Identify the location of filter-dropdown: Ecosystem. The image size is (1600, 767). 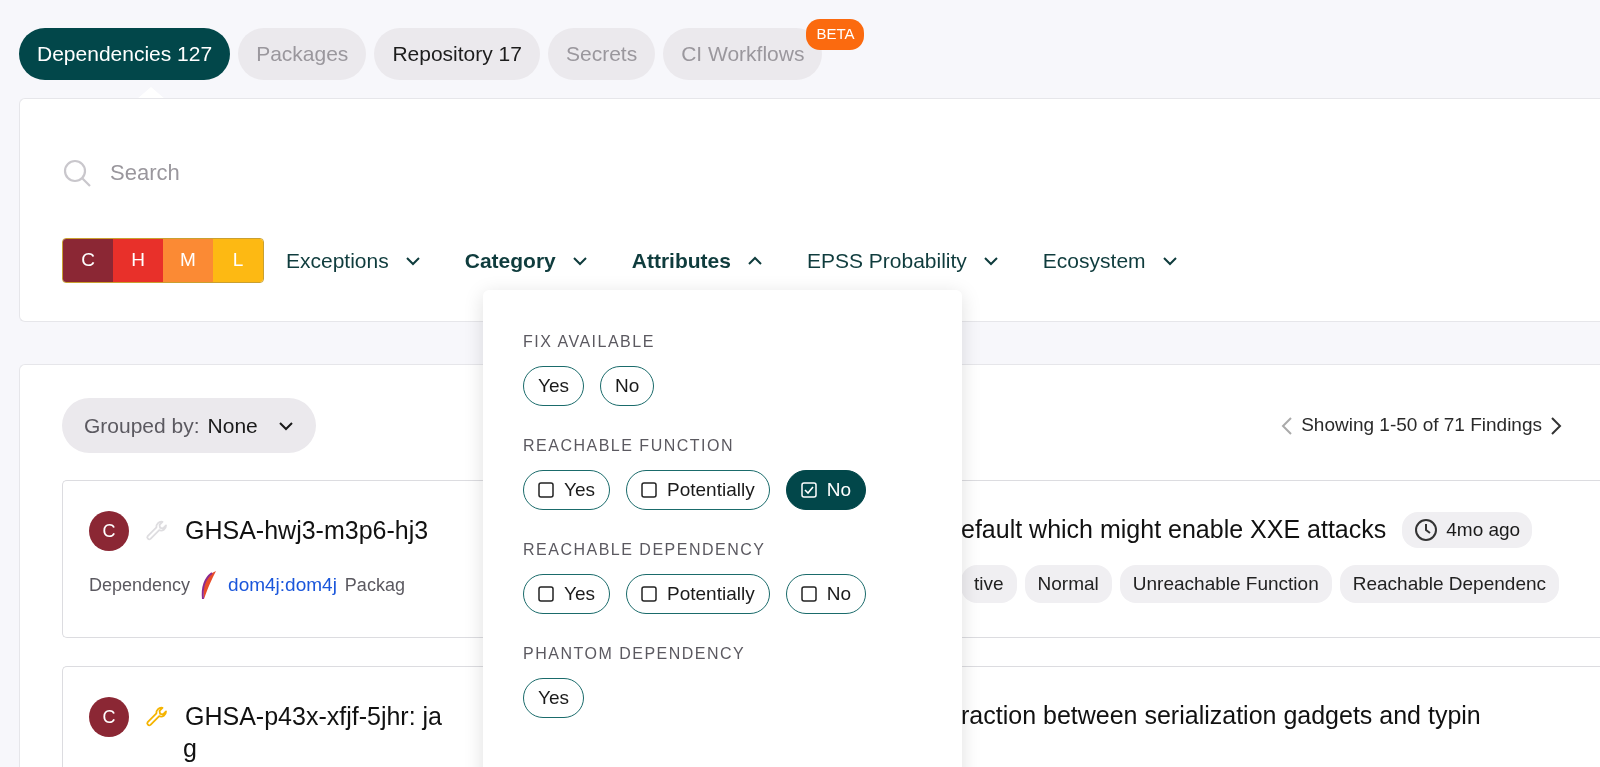
(1110, 260).